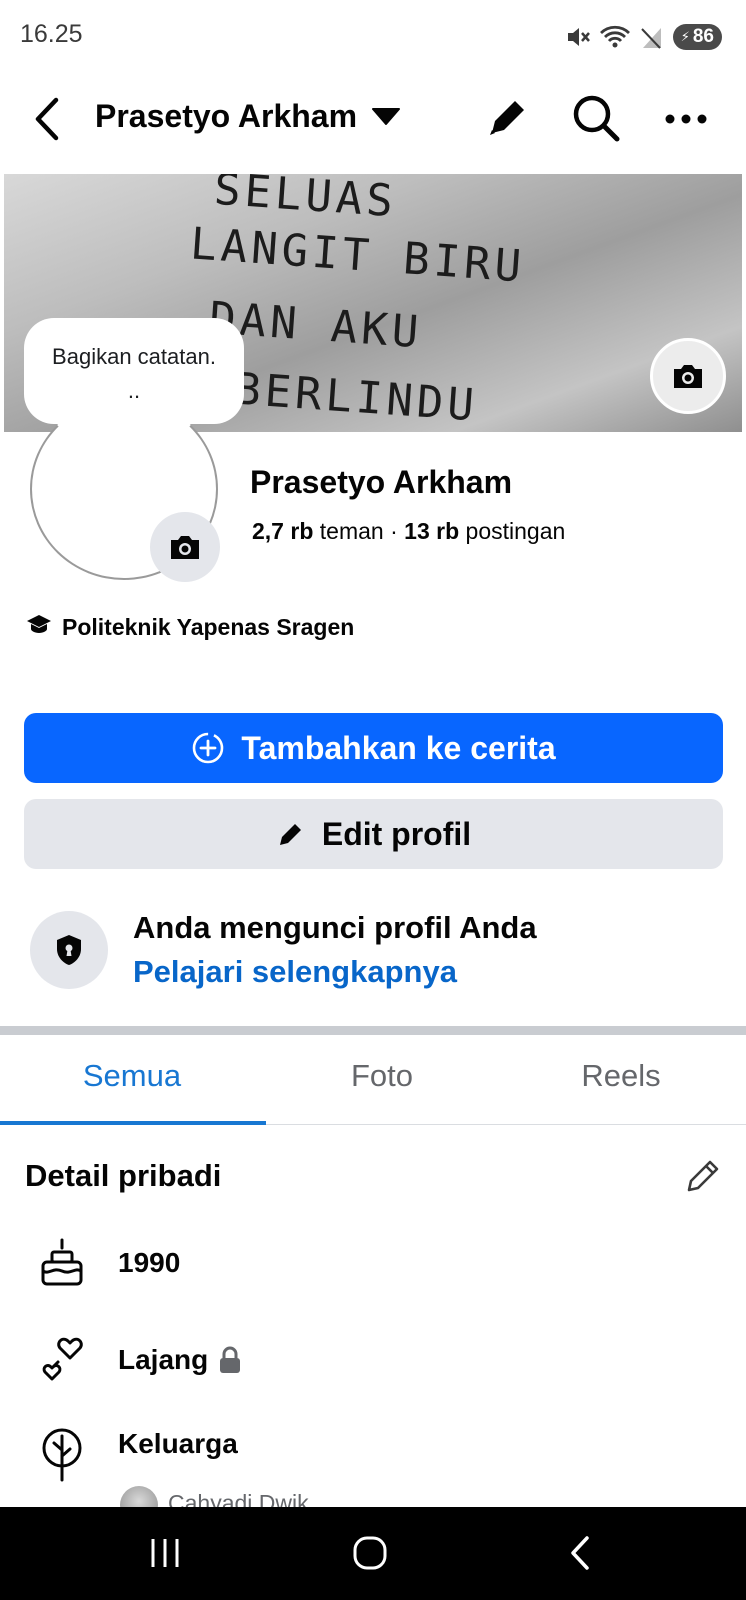 The image size is (746, 1600). What do you see at coordinates (381, 482) in the screenshot?
I see `profile-name: Prasetyo Arkham` at bounding box center [381, 482].